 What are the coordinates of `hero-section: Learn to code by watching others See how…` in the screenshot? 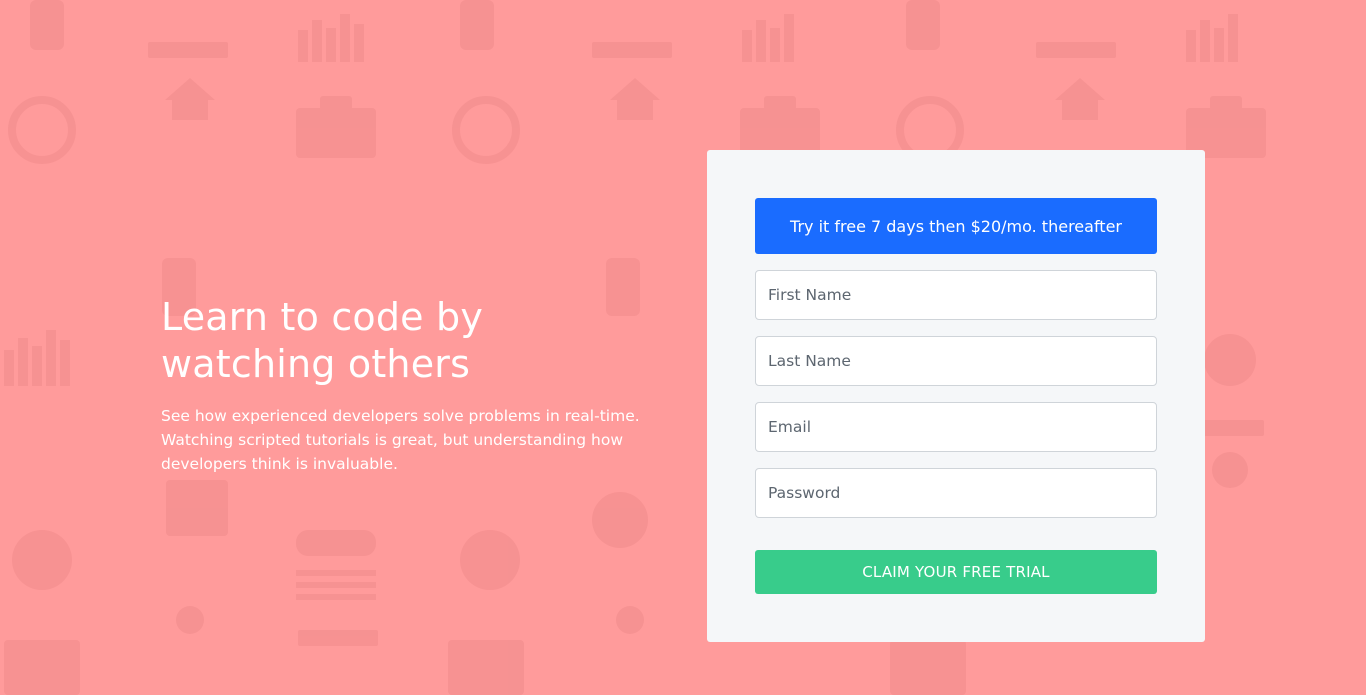 It's located at (411, 385).